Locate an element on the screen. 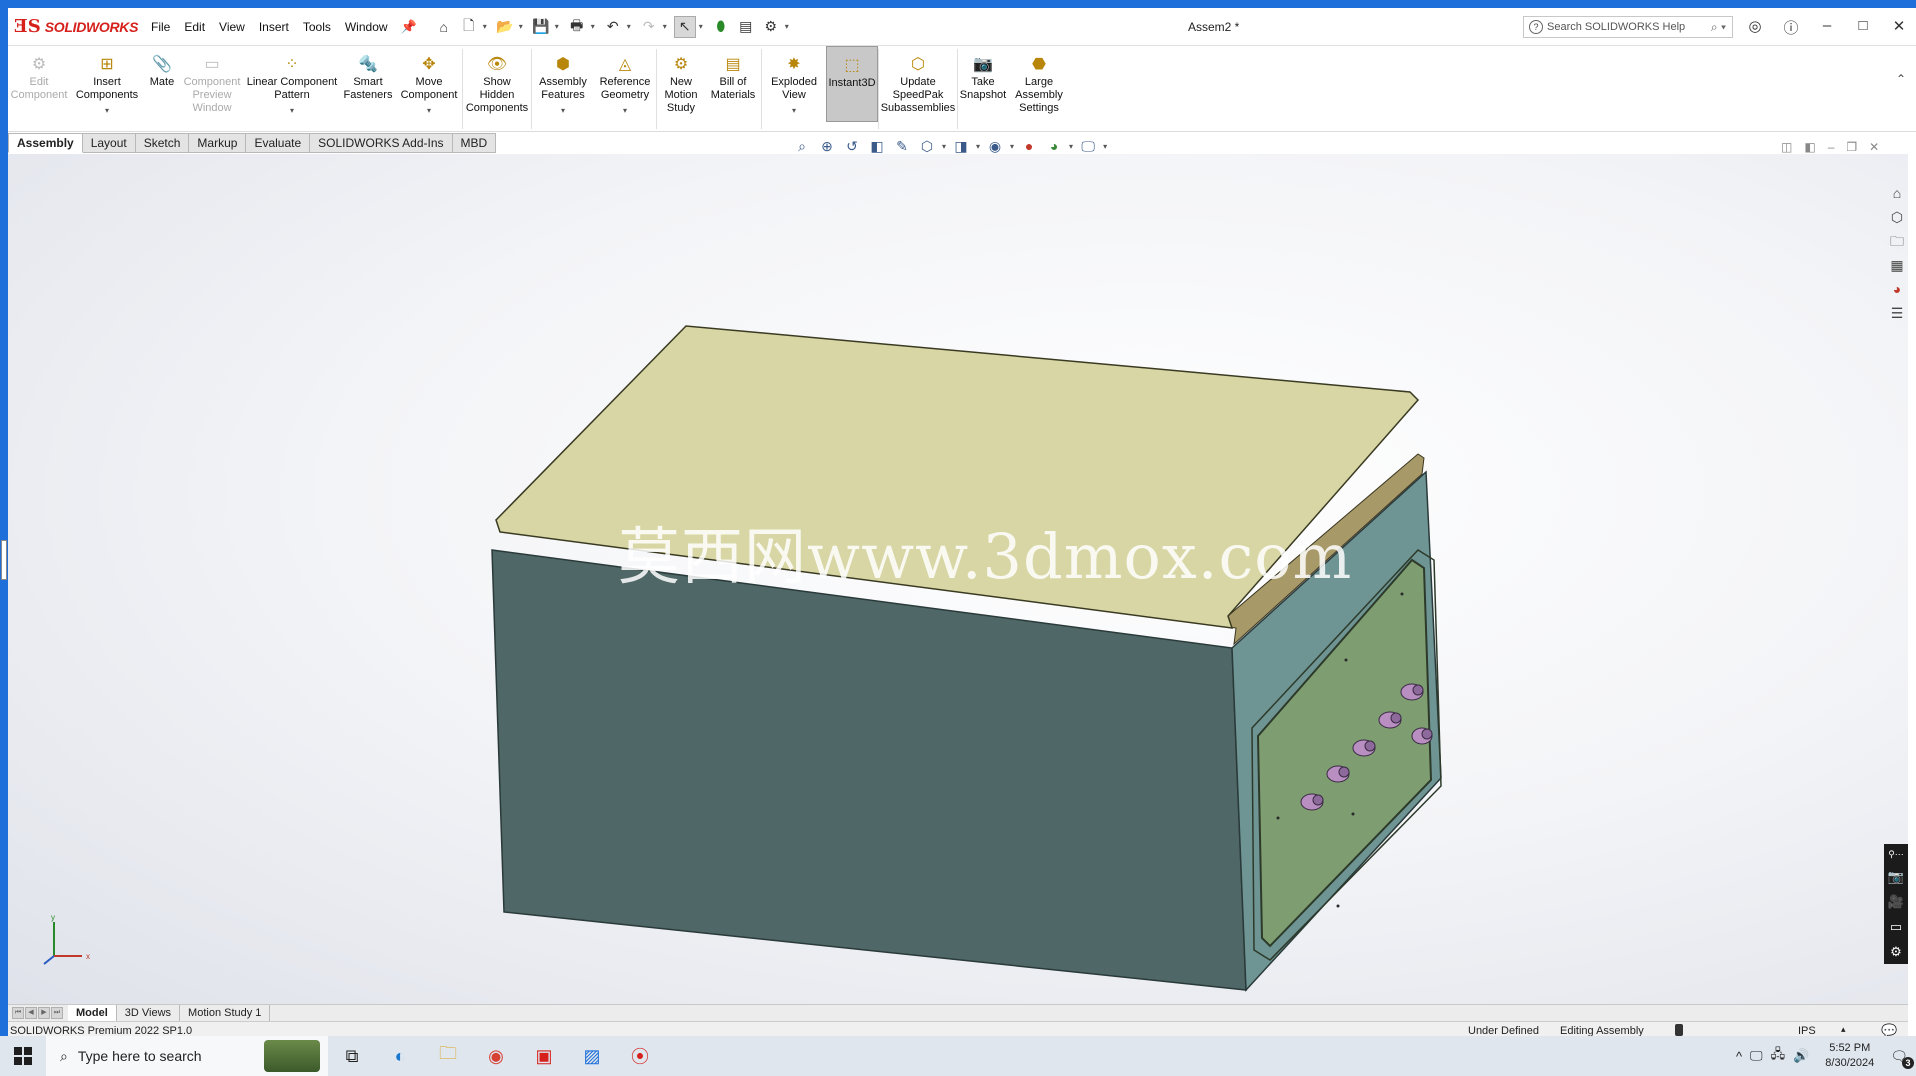 The image size is (1916, 1076). file-properties-icon: ▤ is located at coordinates (746, 27).